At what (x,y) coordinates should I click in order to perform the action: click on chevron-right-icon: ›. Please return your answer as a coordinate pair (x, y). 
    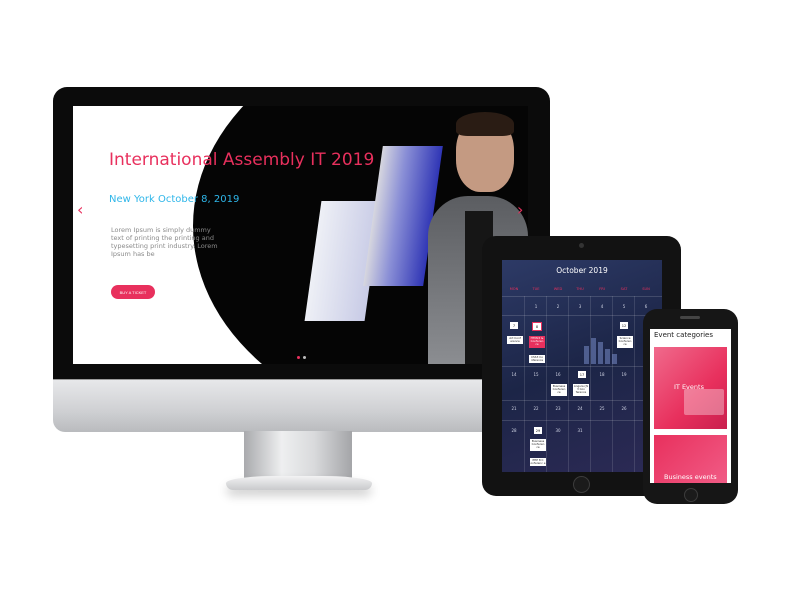
    Looking at the image, I should click on (520, 209).